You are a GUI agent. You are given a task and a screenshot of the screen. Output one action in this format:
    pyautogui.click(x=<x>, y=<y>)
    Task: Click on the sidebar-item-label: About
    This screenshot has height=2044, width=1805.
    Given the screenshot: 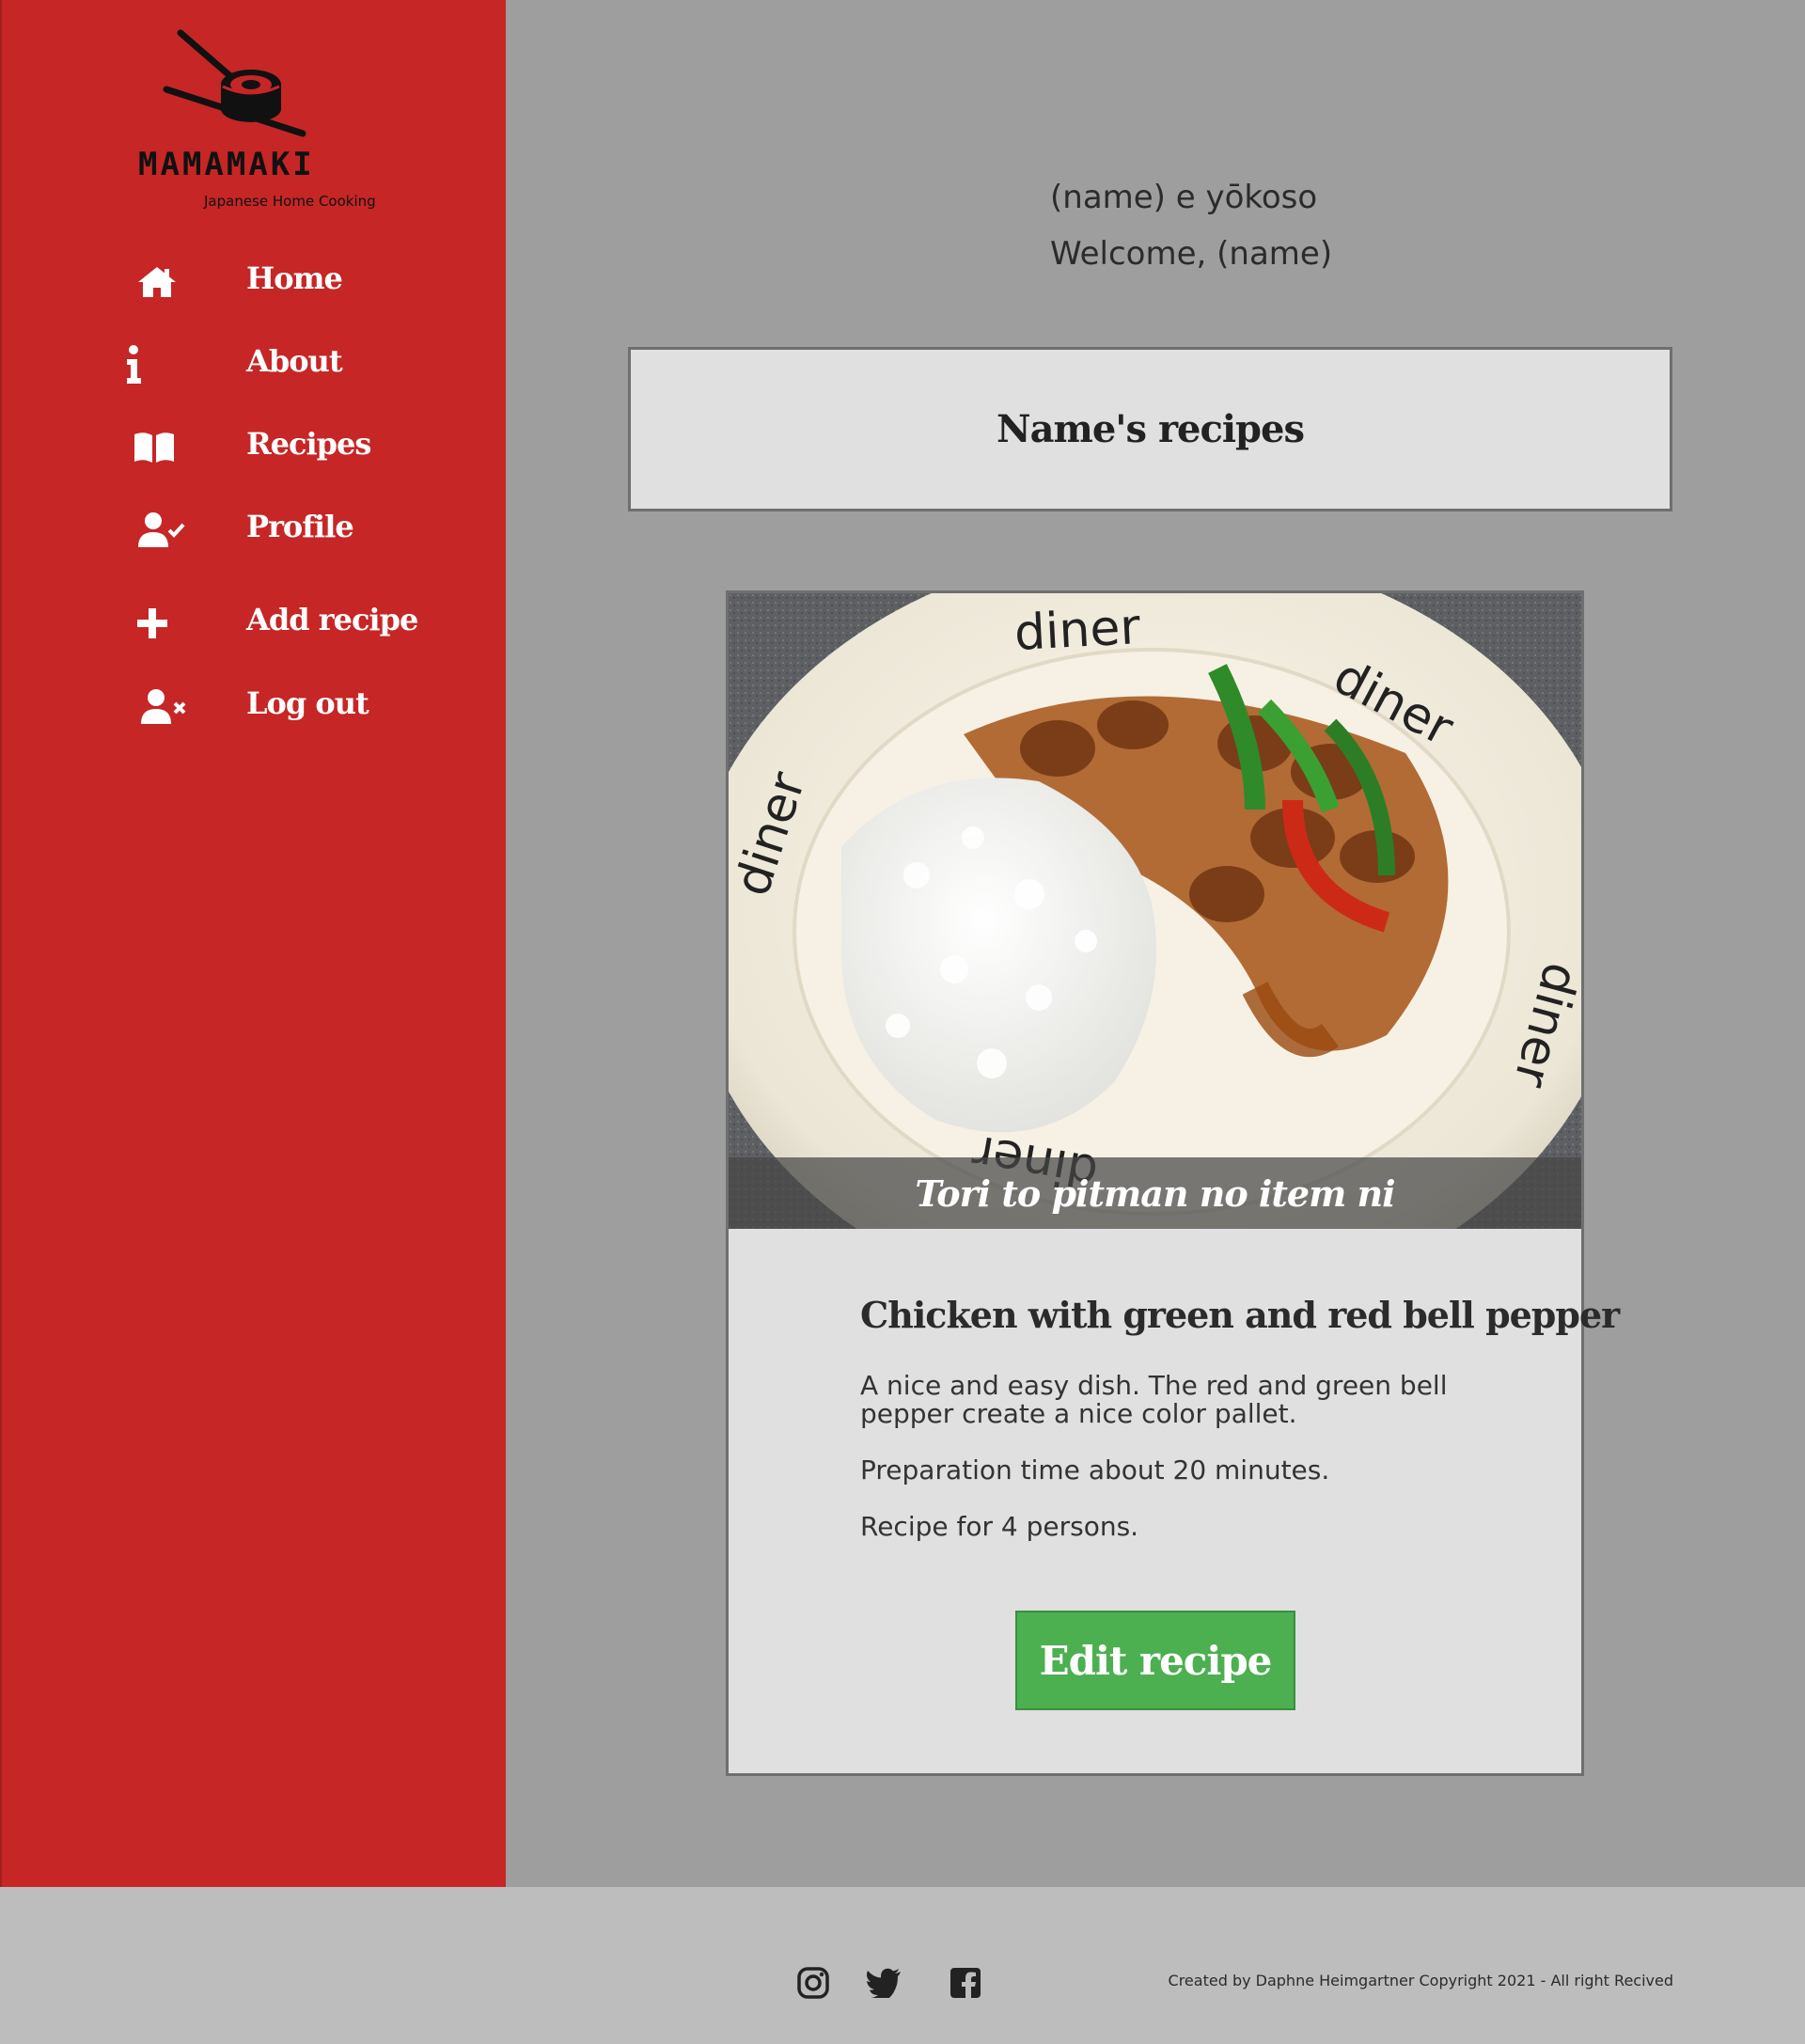 What is the action you would take?
    pyautogui.click(x=294, y=361)
    